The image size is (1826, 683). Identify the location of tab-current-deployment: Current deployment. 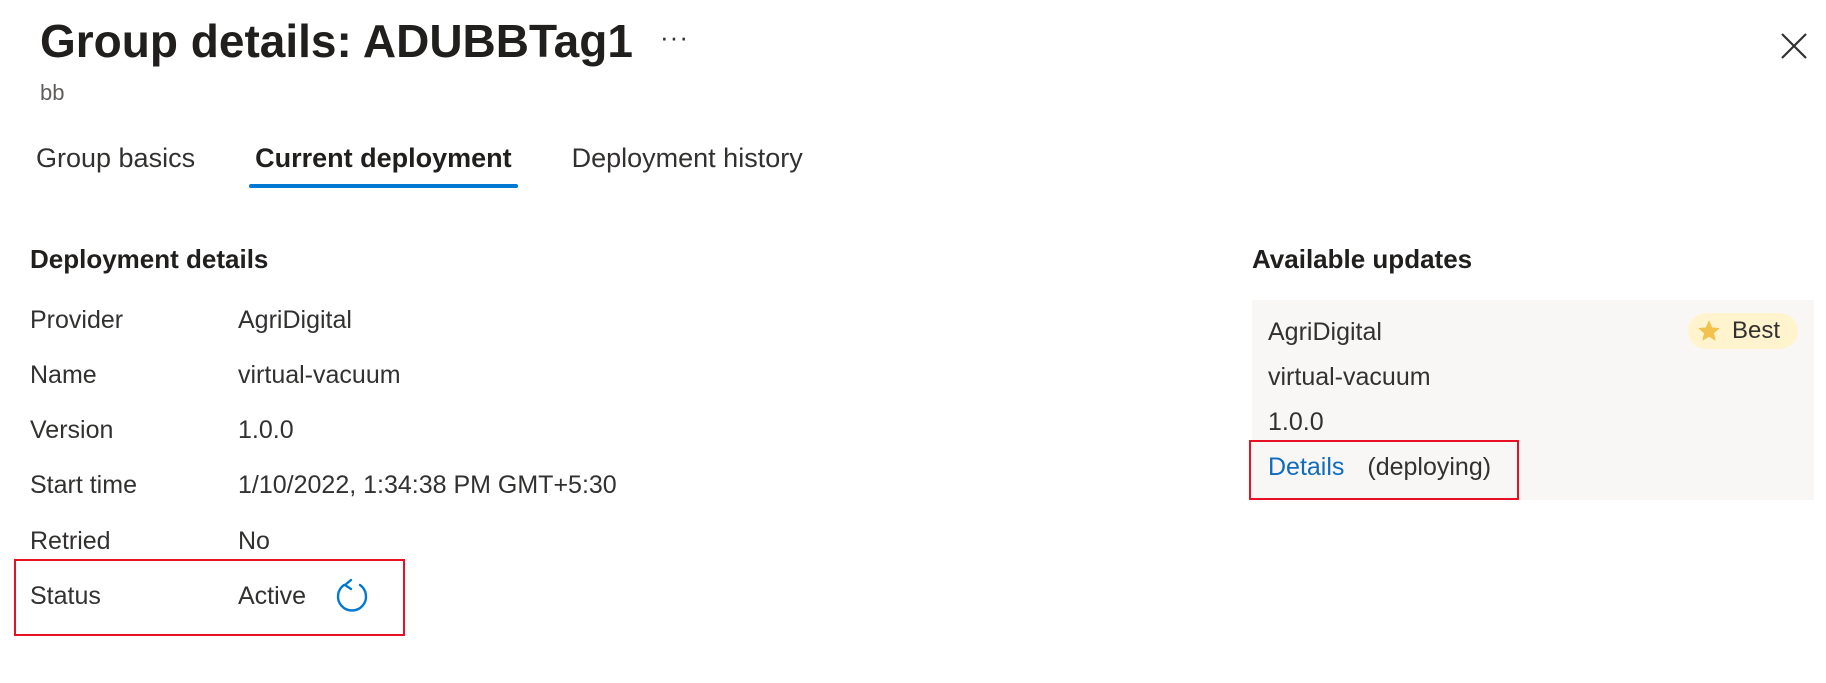
(383, 165).